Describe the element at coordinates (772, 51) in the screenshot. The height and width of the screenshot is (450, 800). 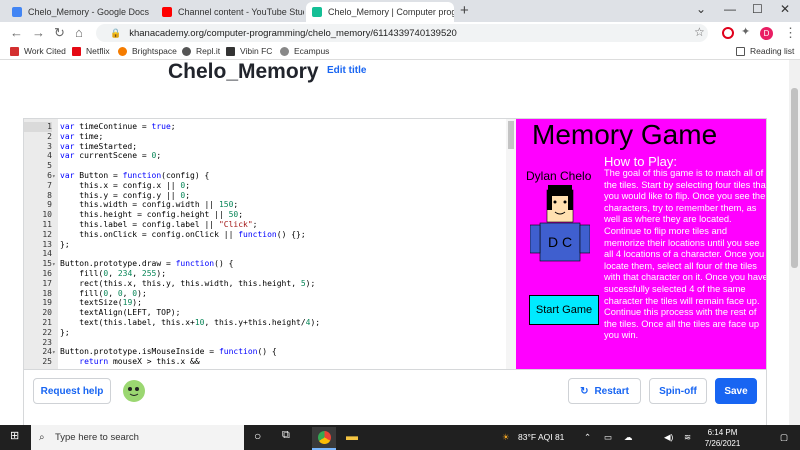
I see `reading-list-label: Reading list` at that location.